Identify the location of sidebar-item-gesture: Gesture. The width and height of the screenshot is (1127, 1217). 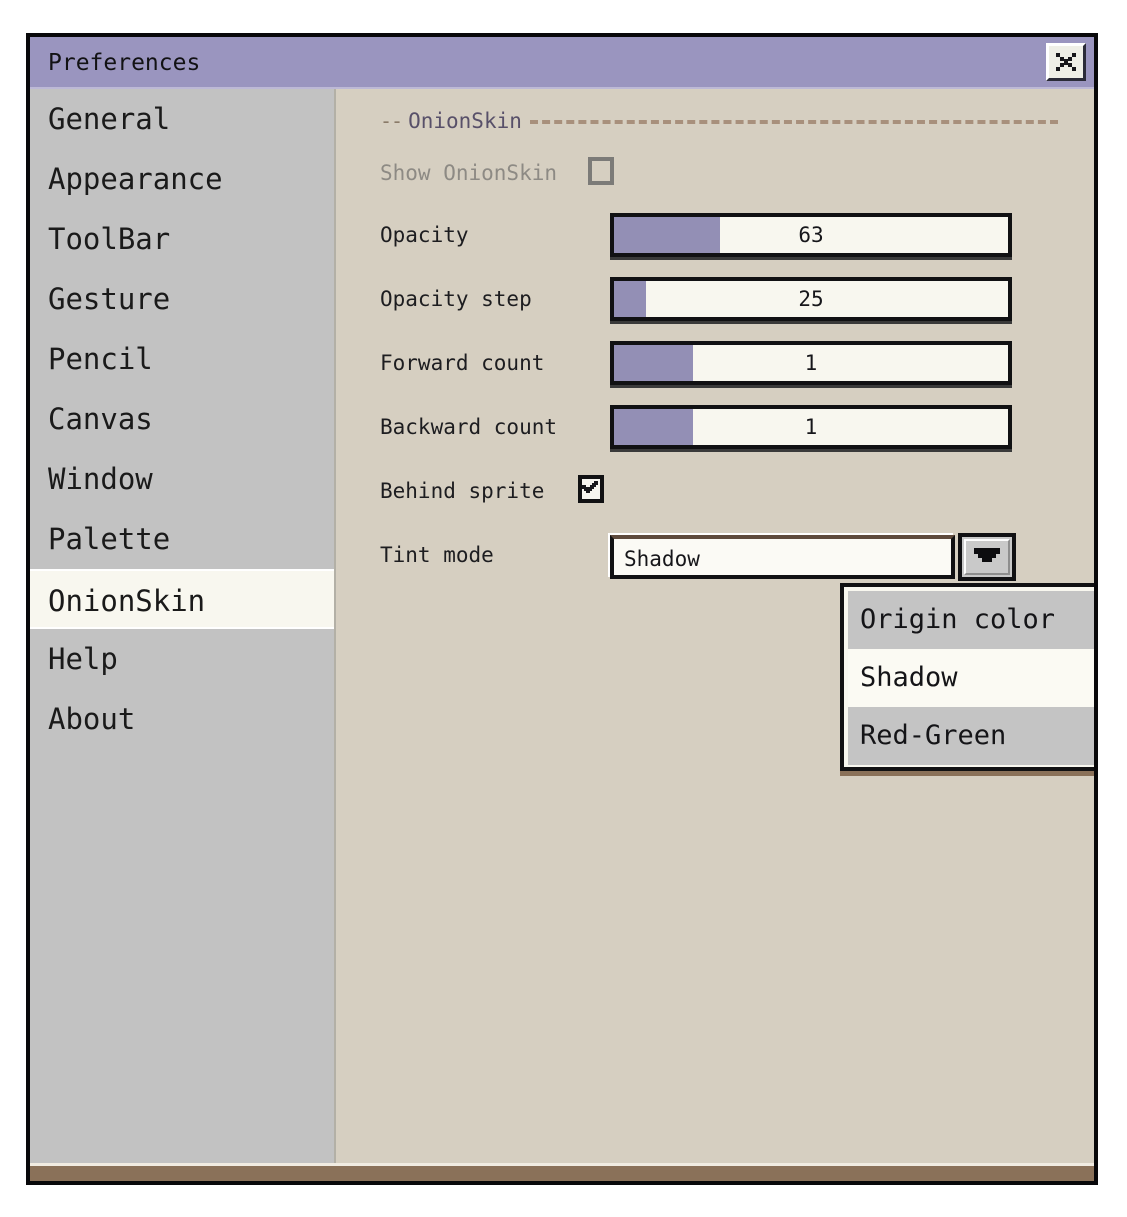
(182, 299).